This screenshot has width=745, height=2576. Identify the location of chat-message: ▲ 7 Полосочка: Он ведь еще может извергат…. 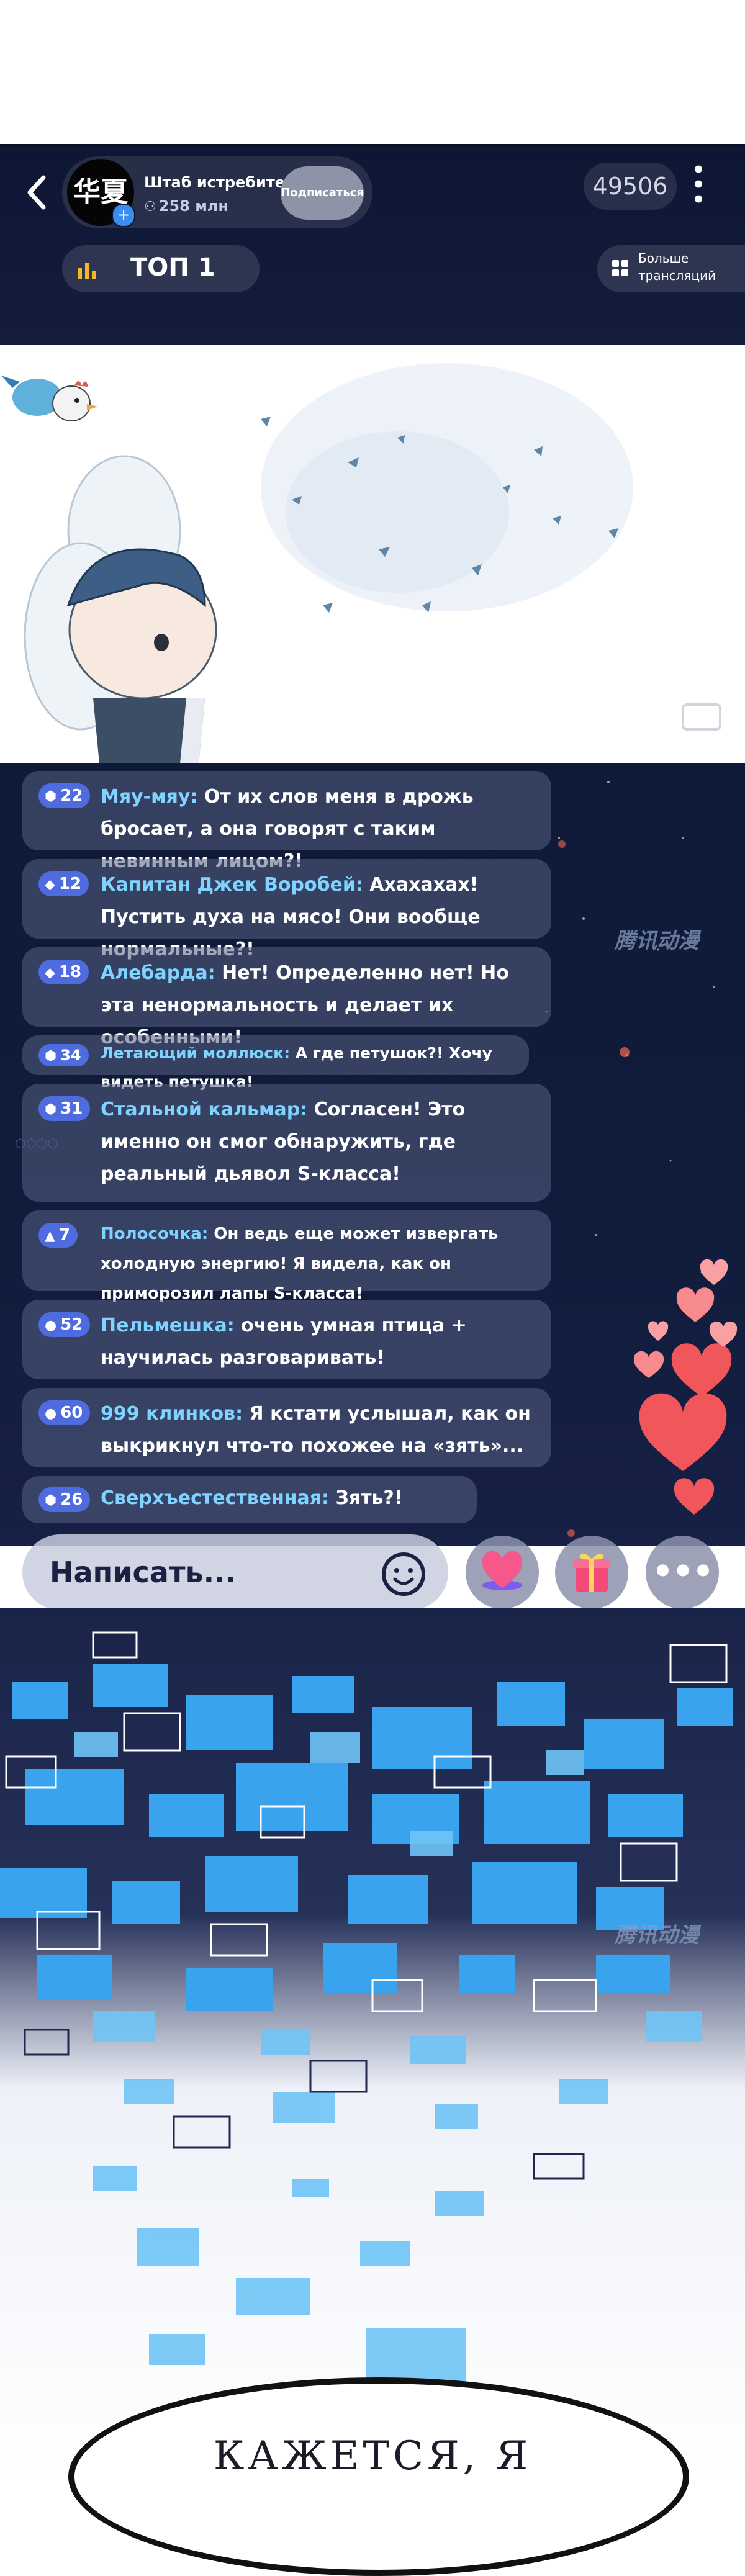
(286, 1256).